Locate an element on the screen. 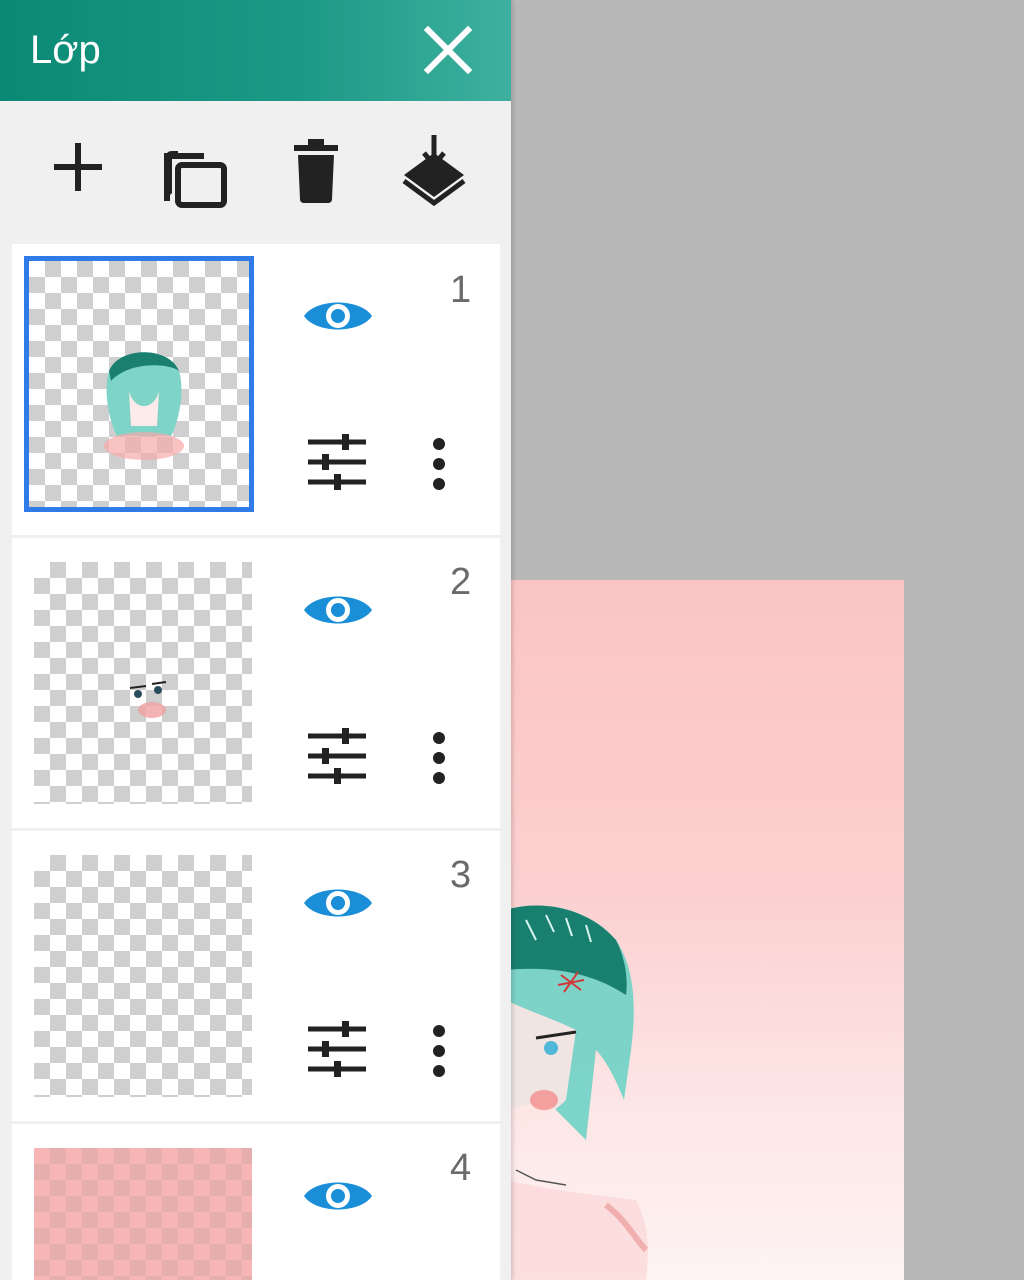 The width and height of the screenshot is (1024, 1280). panel-header: Lớp is located at coordinates (255, 50).